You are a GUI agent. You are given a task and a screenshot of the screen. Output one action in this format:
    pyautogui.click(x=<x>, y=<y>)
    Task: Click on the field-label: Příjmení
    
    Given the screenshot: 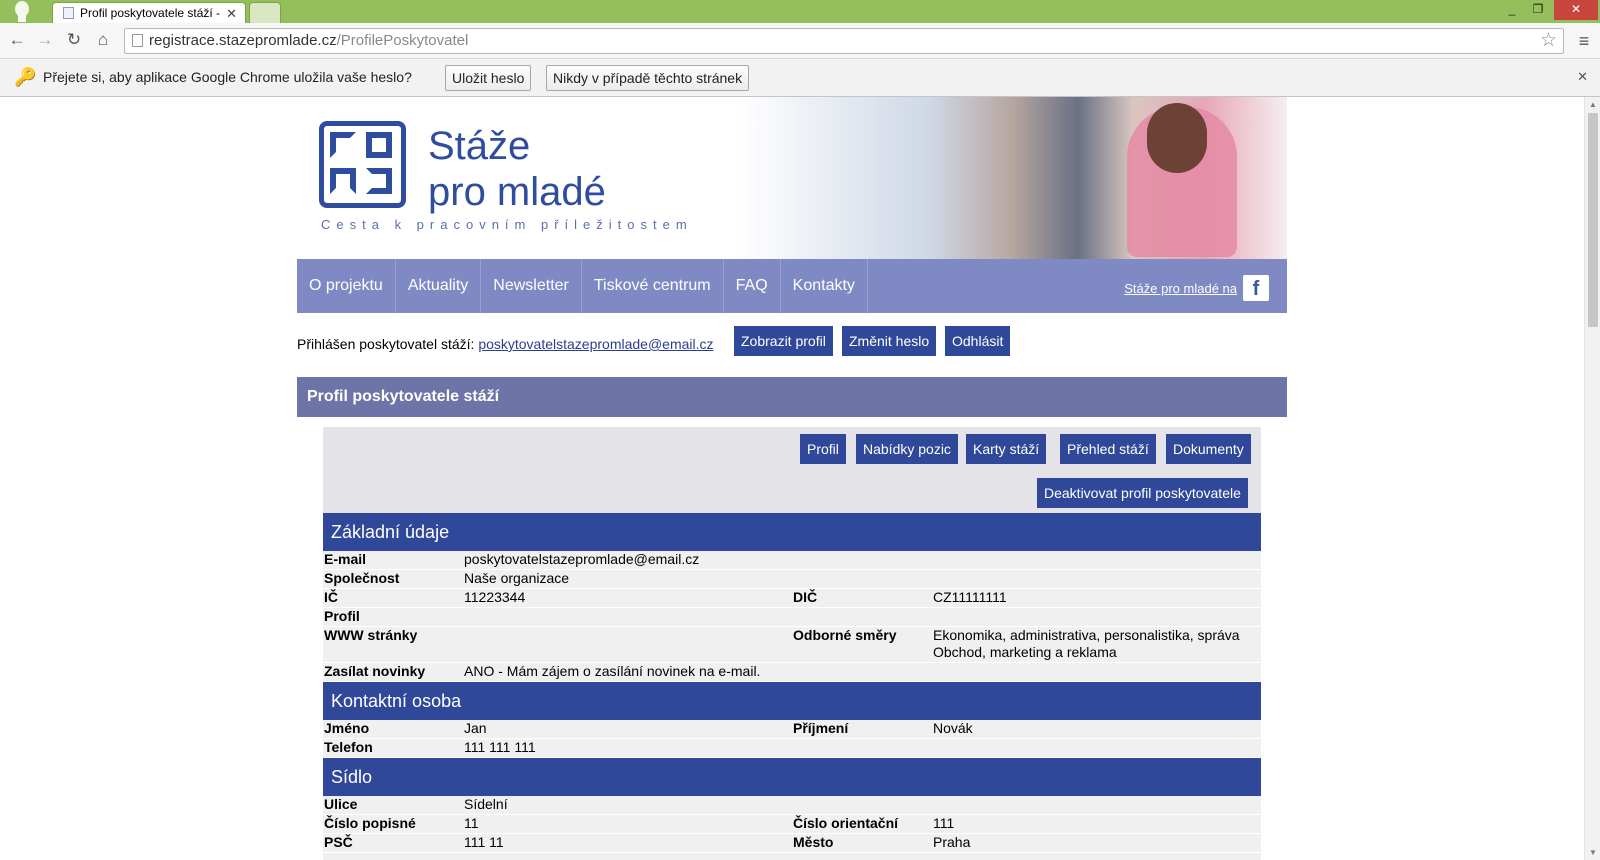 What is the action you would take?
    pyautogui.click(x=821, y=728)
    